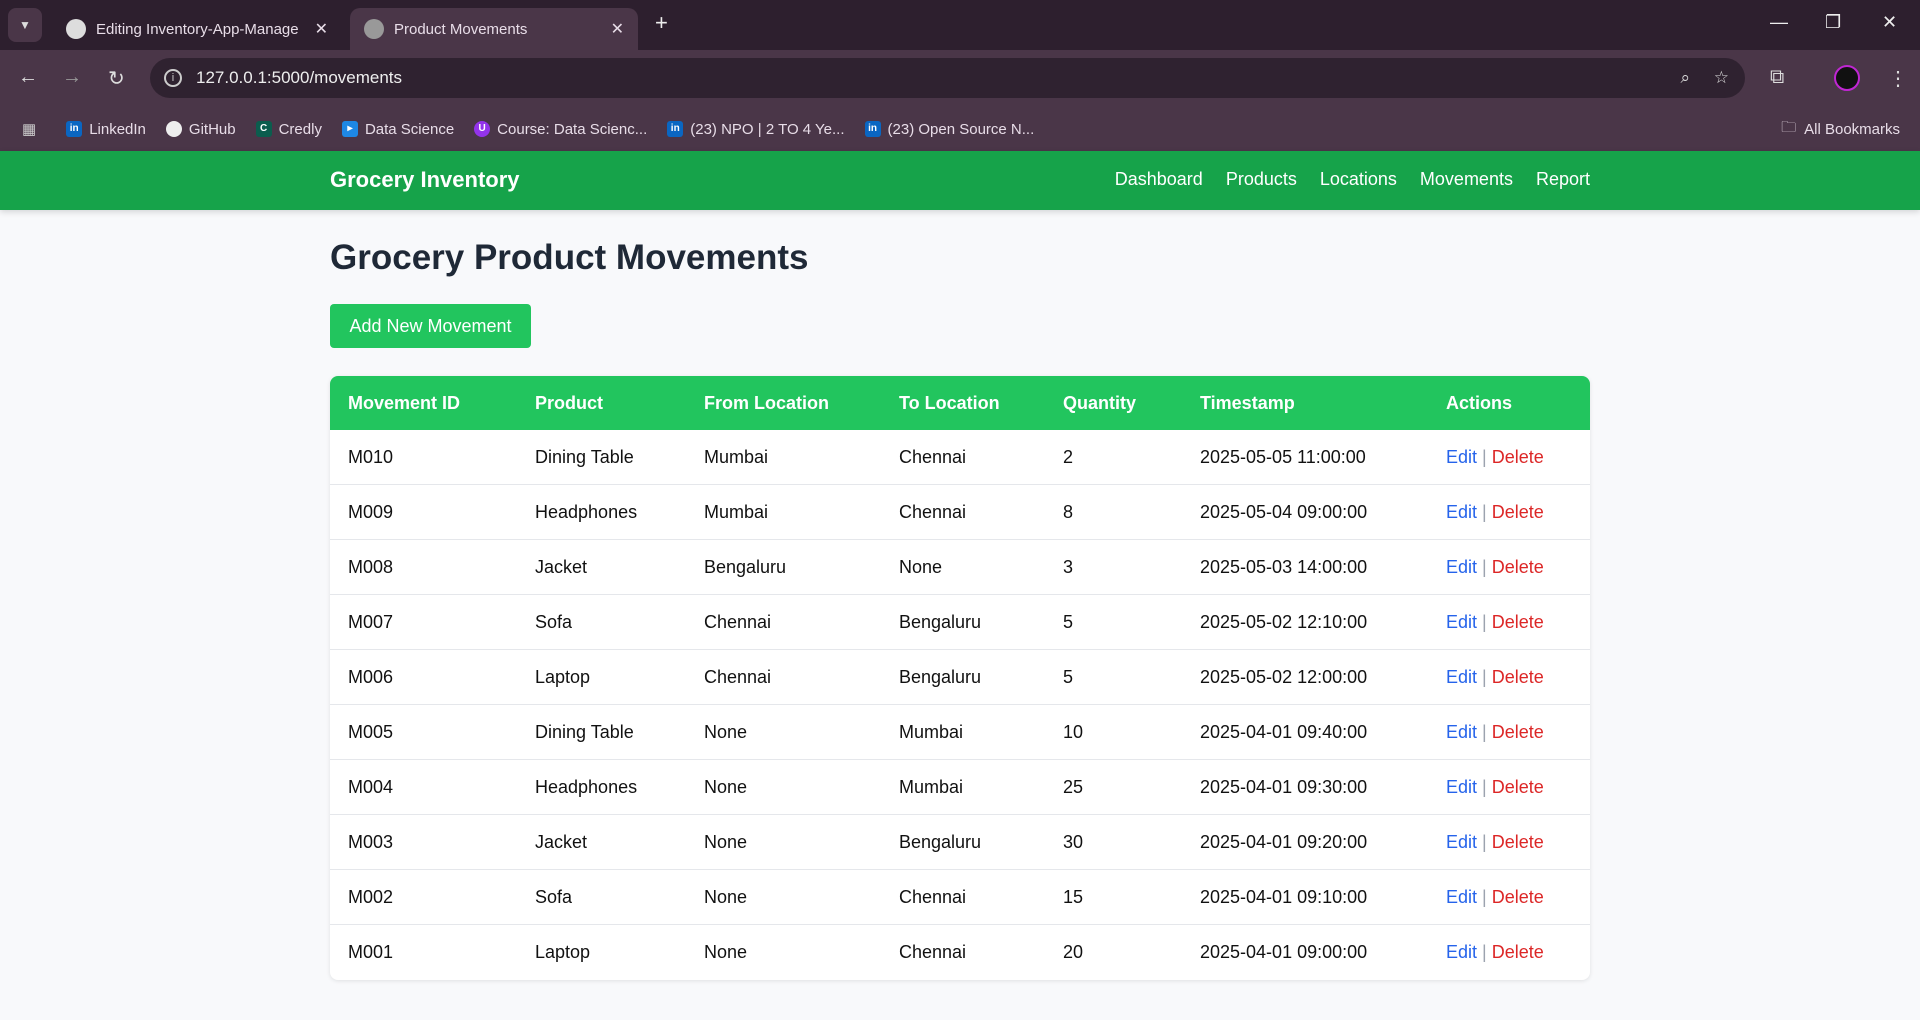  I want to click on close-window-button: ✕, so click(1889, 22).